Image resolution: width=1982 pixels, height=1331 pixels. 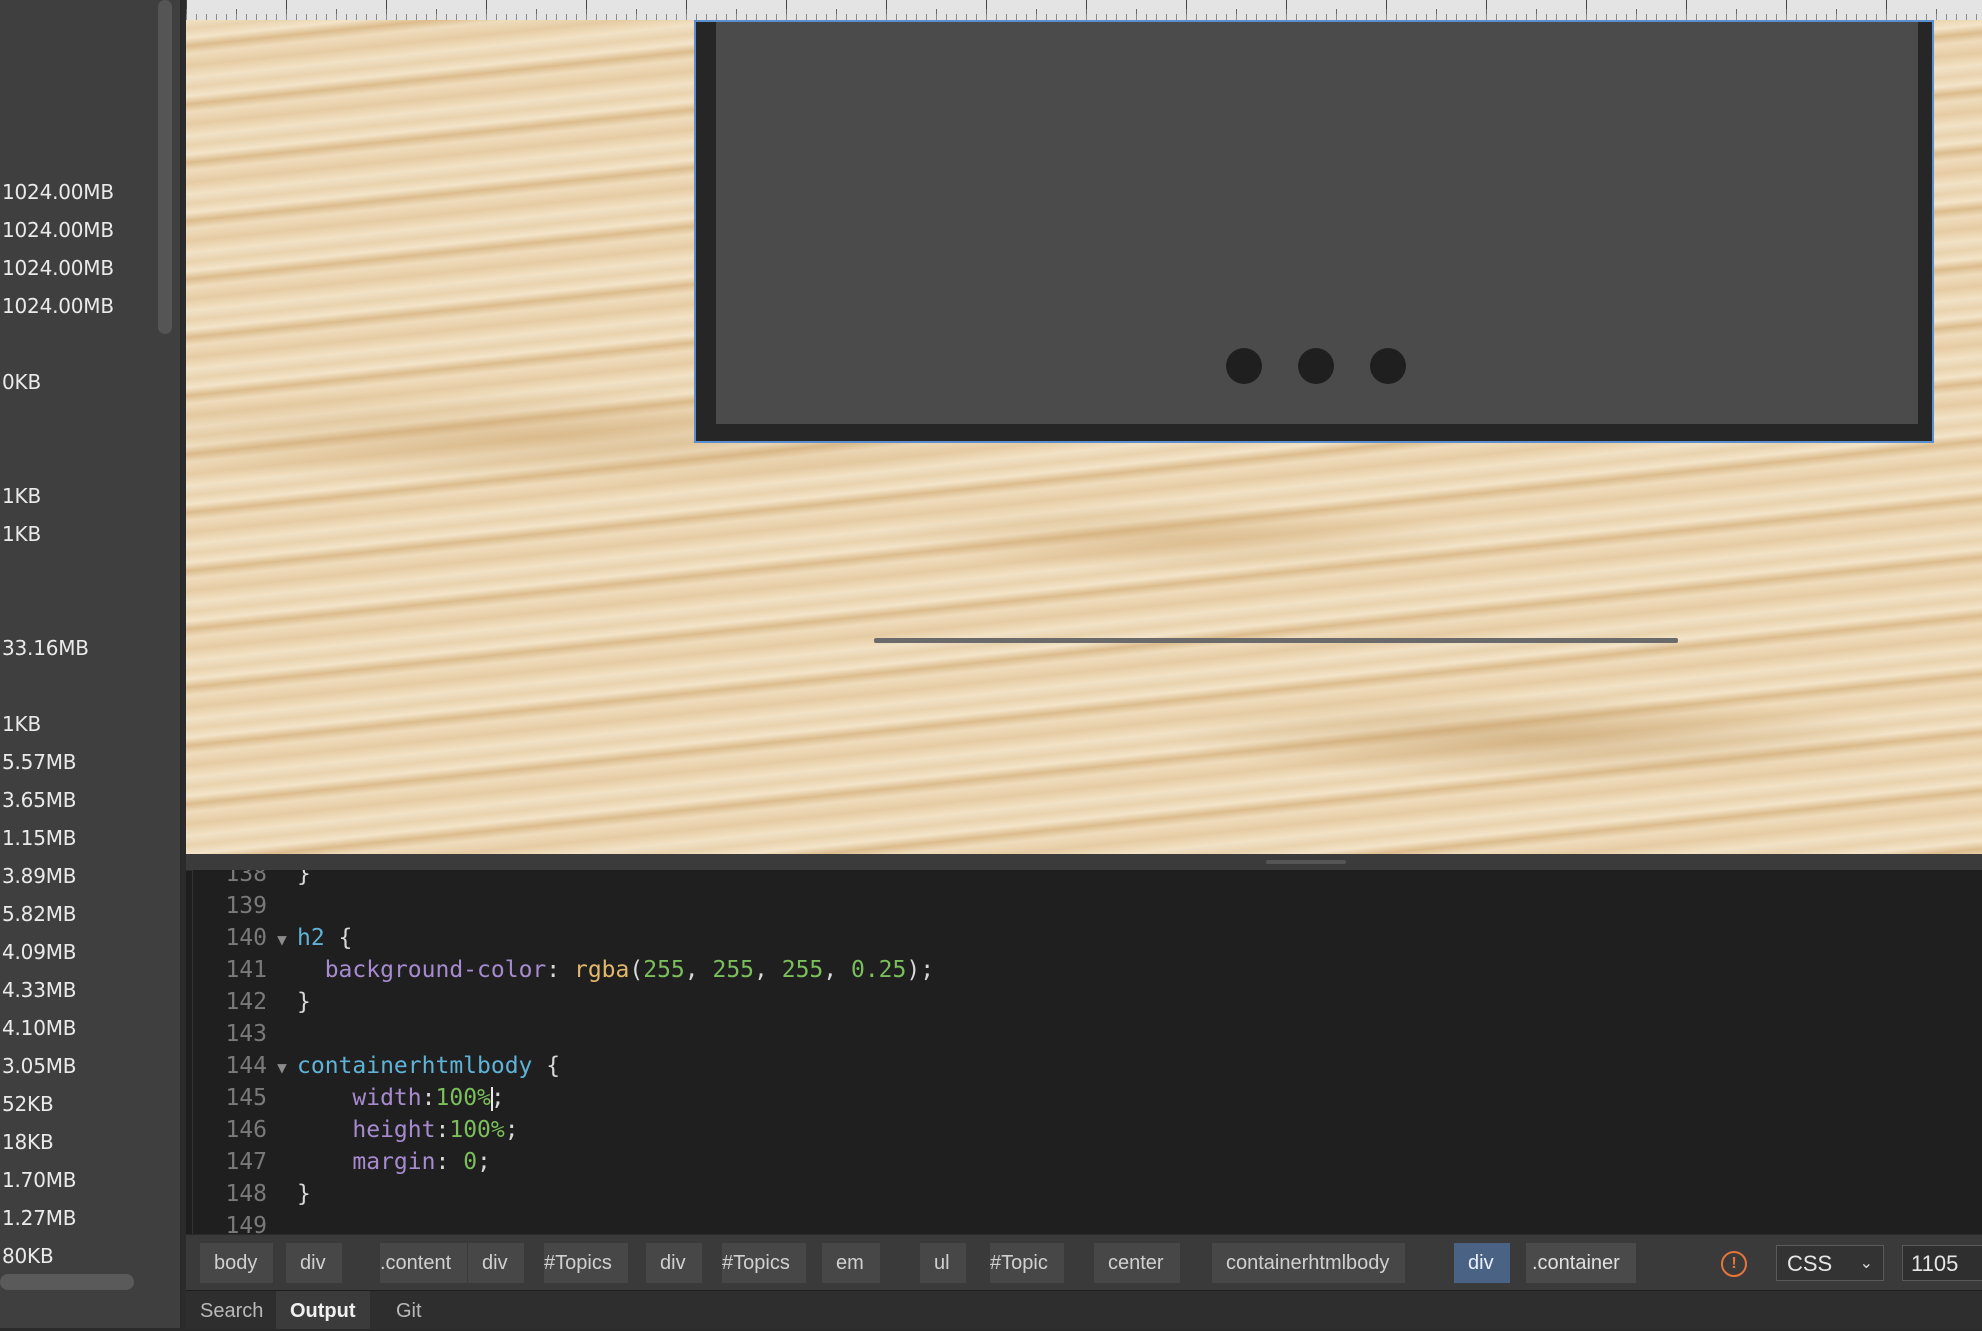 I want to click on file-size: 0KB, so click(x=21, y=382).